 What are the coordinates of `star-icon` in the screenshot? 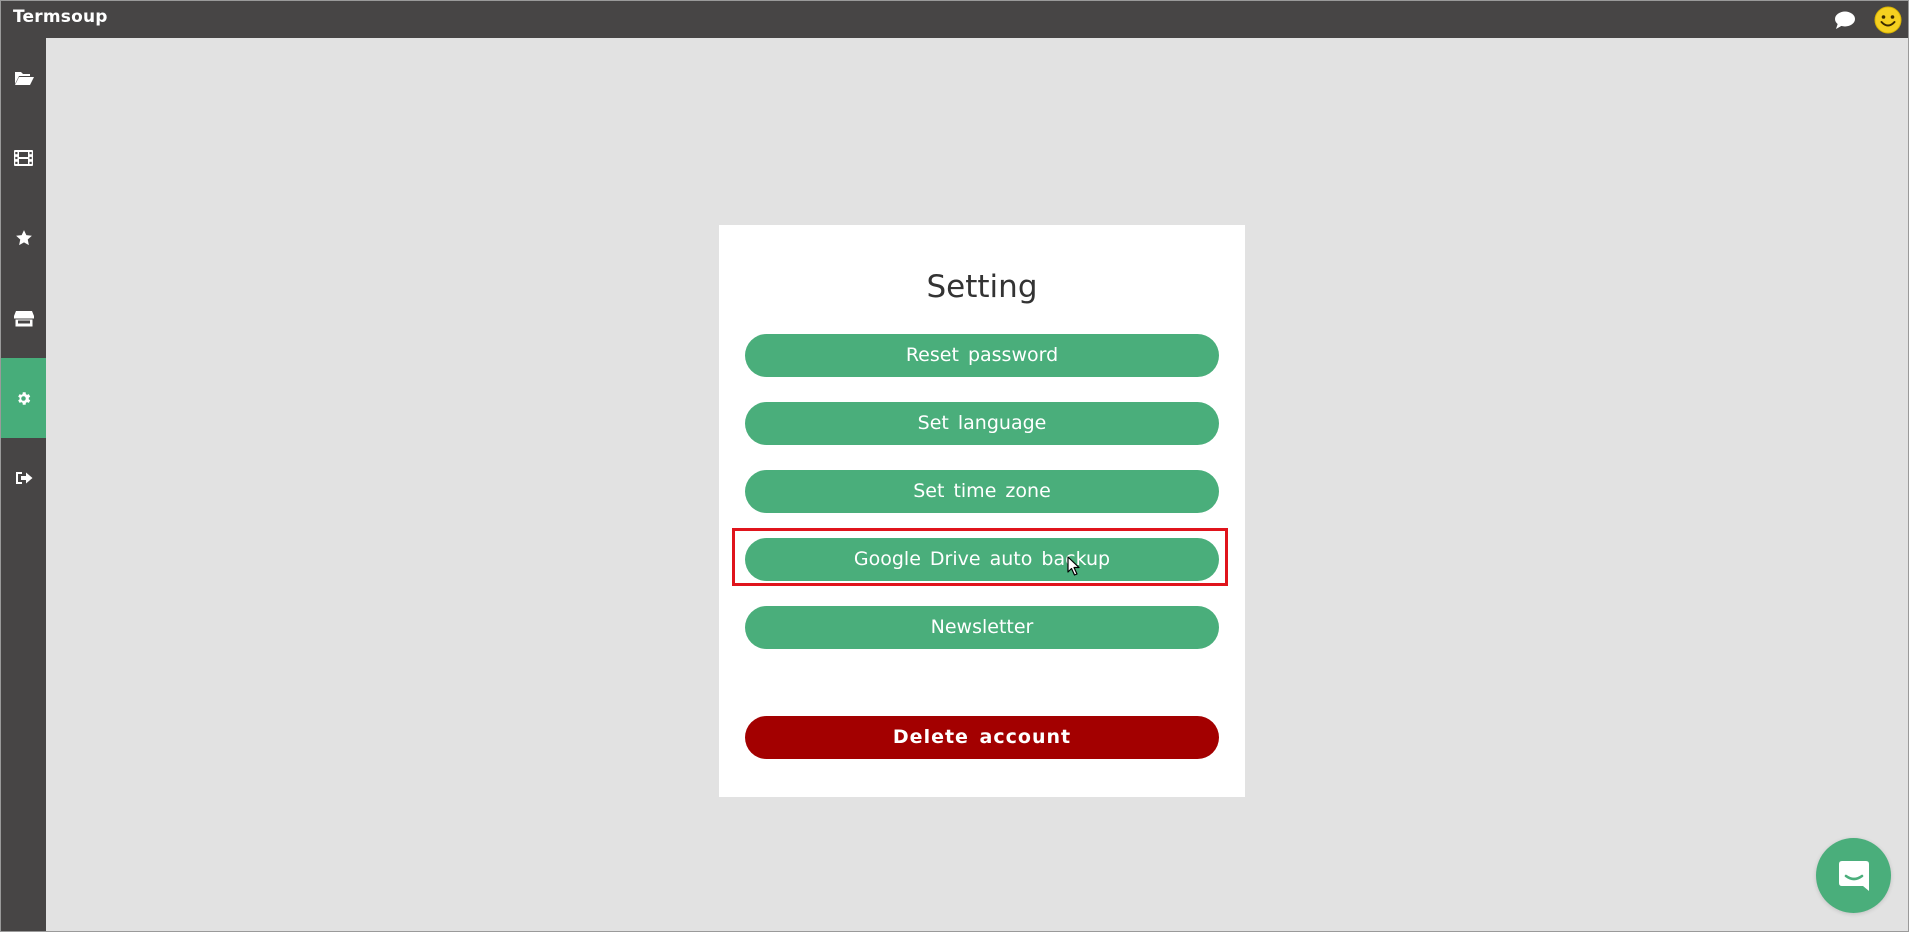 It's located at (23, 238).